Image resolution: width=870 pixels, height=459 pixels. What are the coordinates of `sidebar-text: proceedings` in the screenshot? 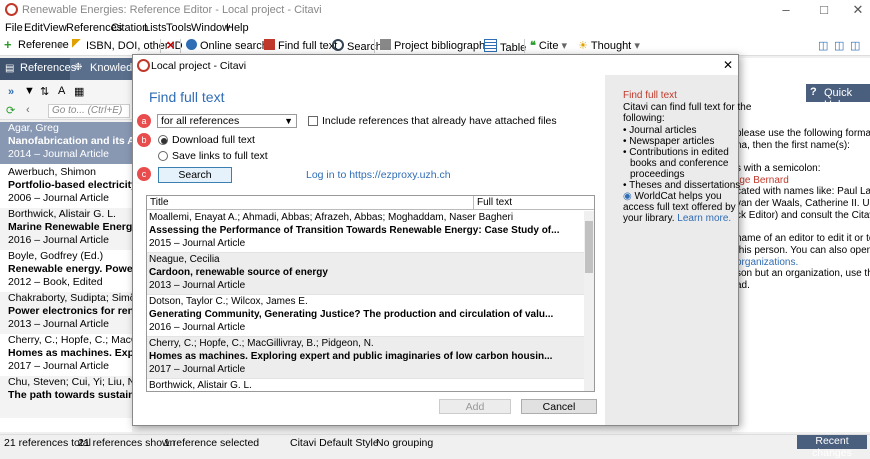 It's located at (657, 174).